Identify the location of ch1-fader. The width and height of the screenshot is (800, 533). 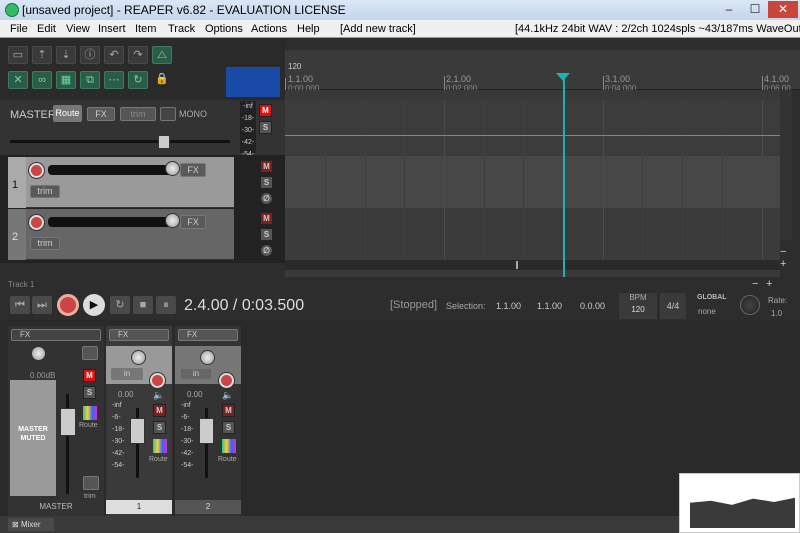
(137, 431).